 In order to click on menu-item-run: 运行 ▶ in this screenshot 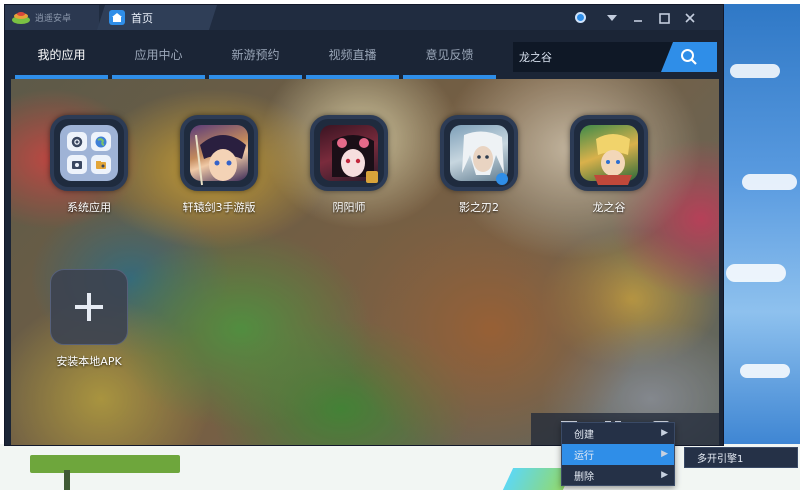, I will do `click(618, 454)`.